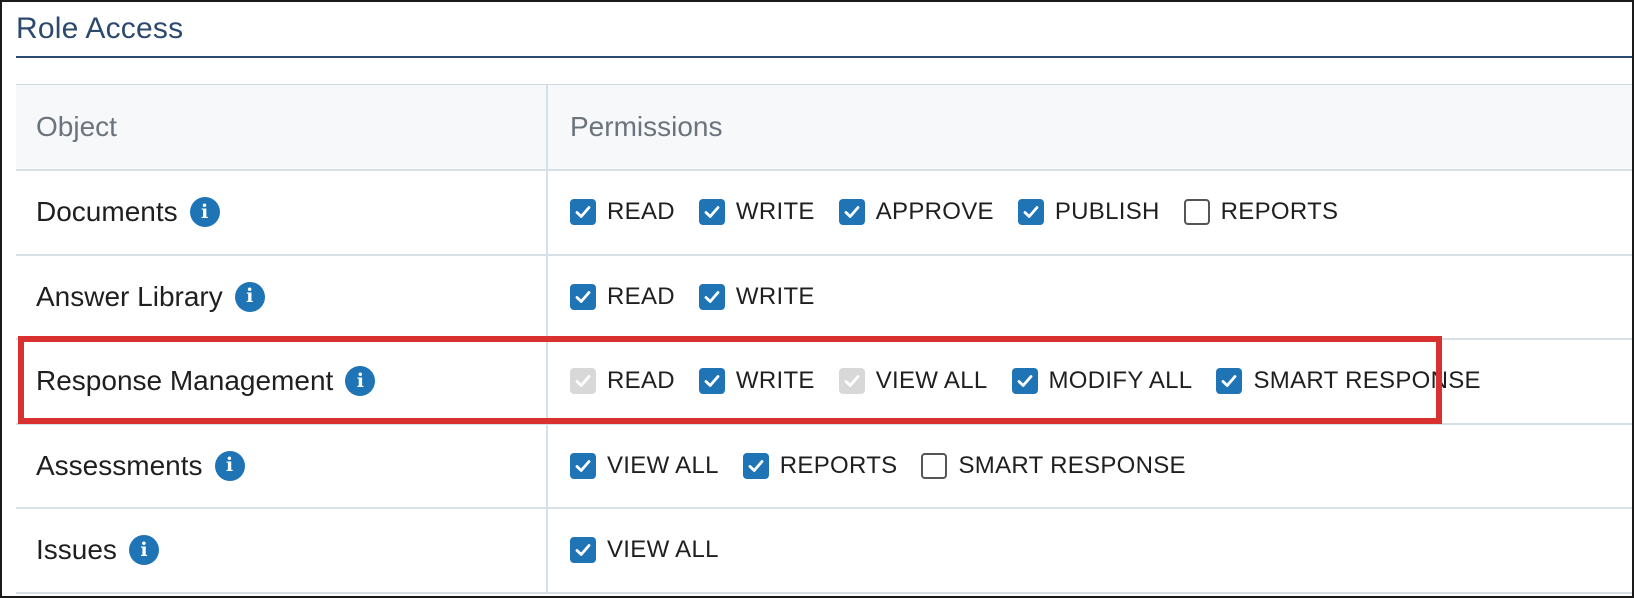 The width and height of the screenshot is (1634, 598). Describe the element at coordinates (100, 28) in the screenshot. I see `page-title: Role Access` at that location.